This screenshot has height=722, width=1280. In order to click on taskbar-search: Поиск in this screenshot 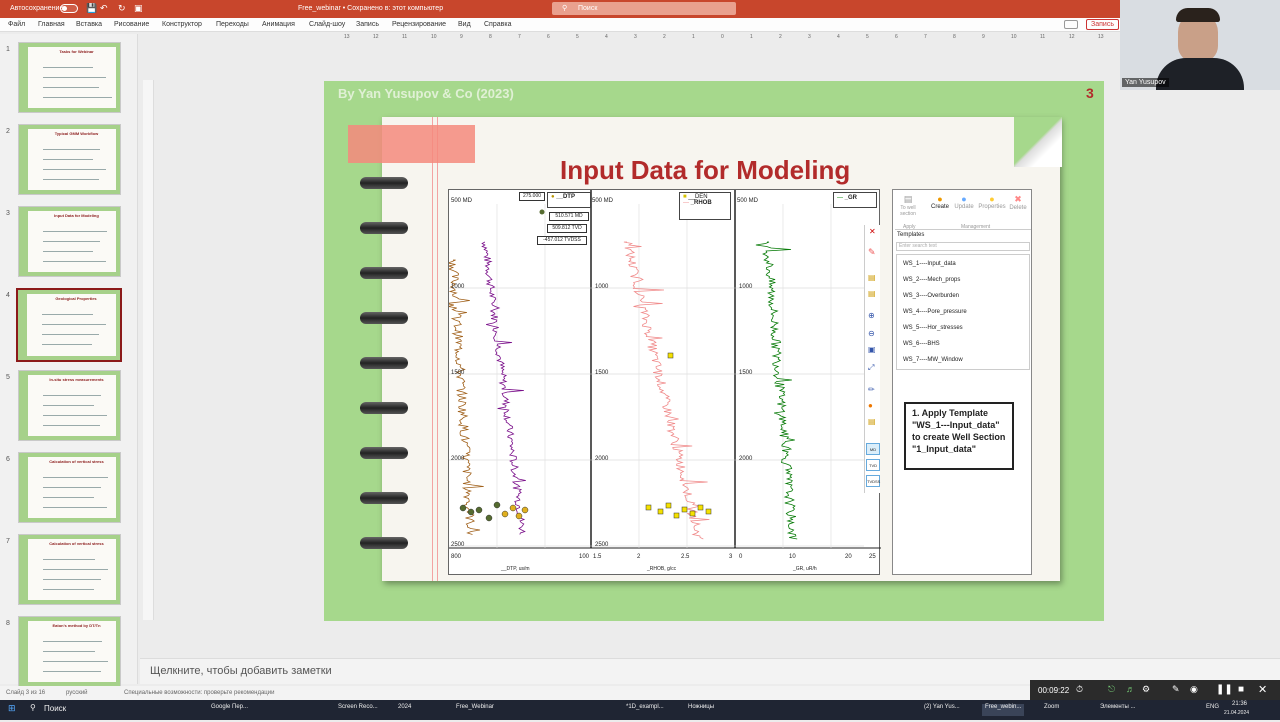, I will do `click(55, 710)`.